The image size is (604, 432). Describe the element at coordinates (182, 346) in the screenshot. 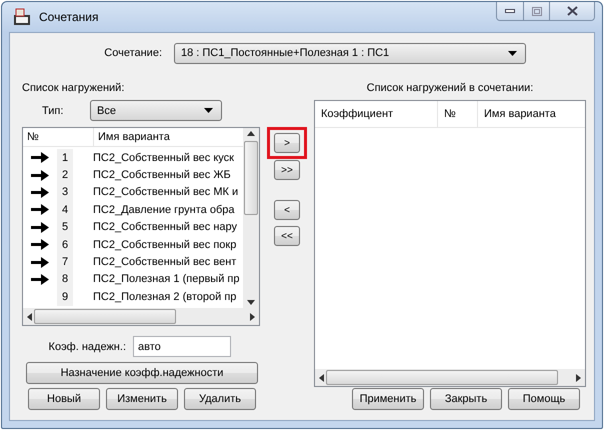

I see `reliability-input: авто` at that location.